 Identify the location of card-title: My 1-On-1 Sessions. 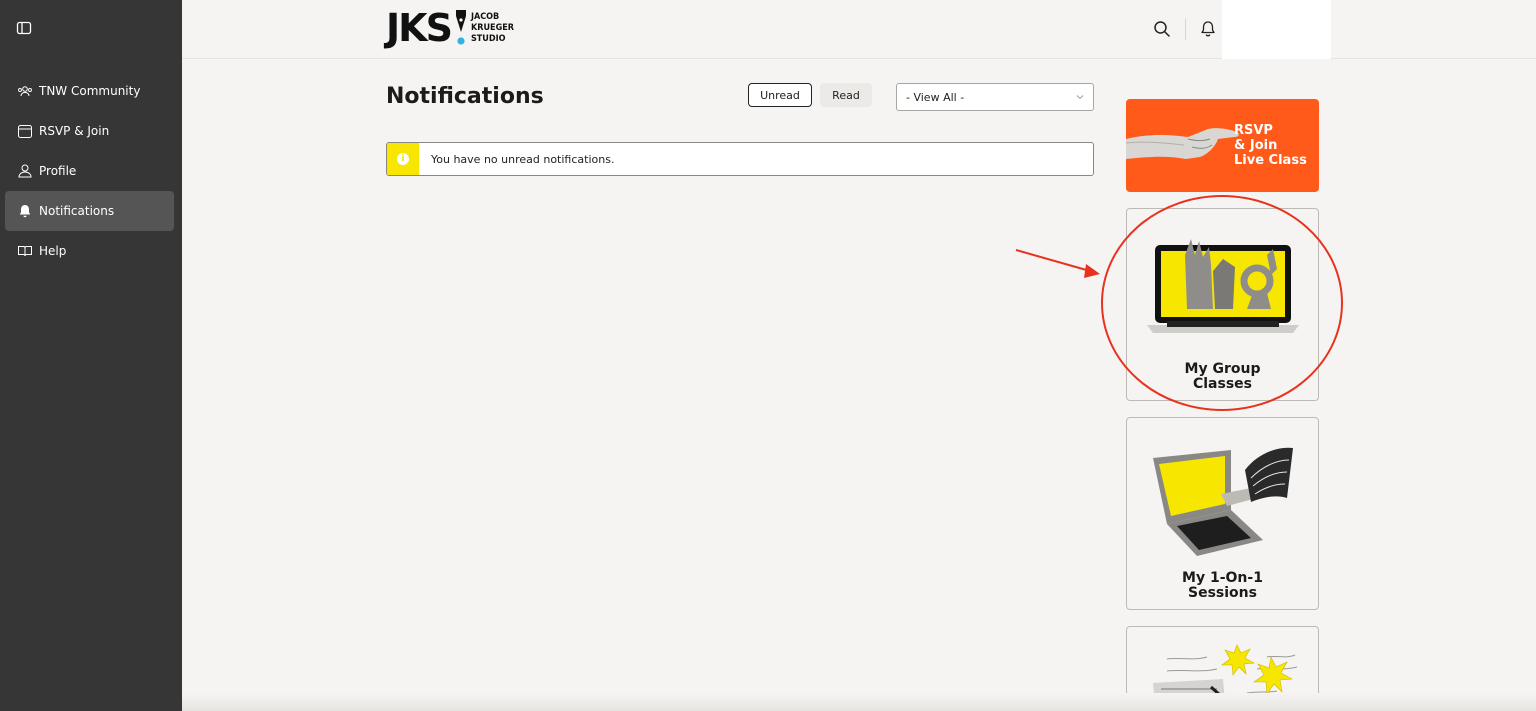
(1222, 586).